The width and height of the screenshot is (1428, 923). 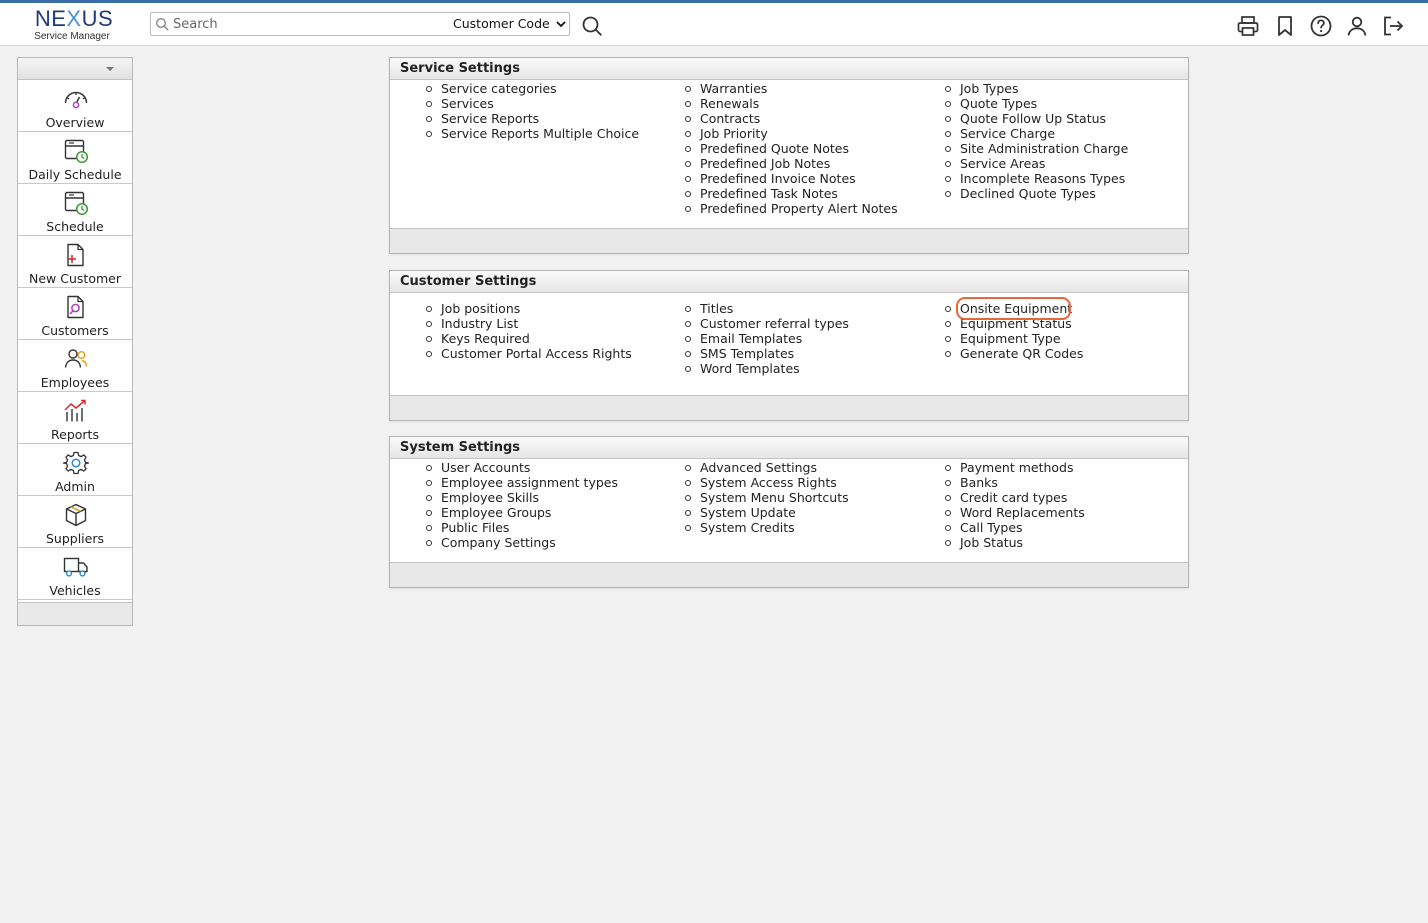 I want to click on settings-link: Call Types, so click(x=991, y=527).